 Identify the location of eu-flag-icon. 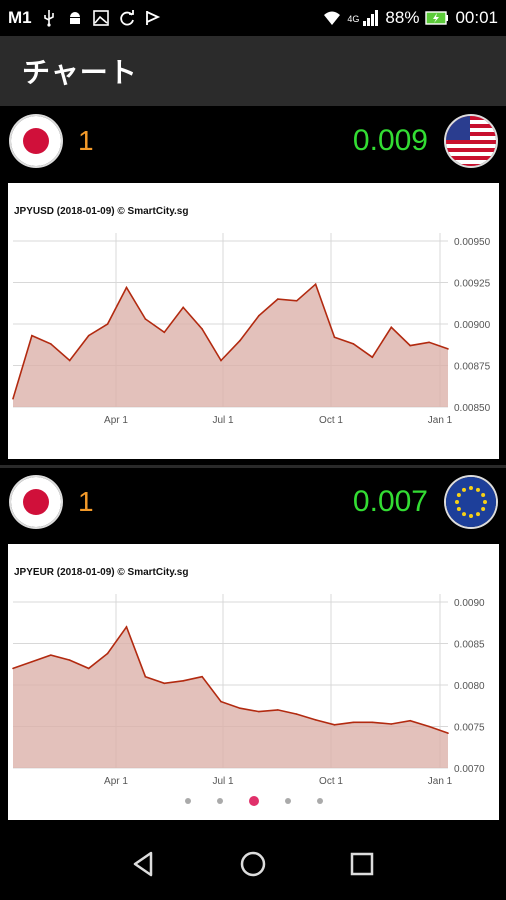
(471, 502).